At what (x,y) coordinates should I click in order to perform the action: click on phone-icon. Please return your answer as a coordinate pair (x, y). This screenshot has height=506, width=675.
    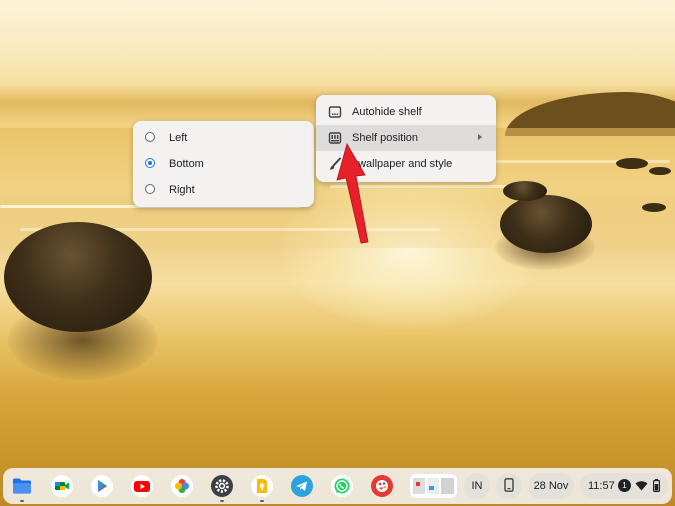
    Looking at the image, I should click on (509, 486).